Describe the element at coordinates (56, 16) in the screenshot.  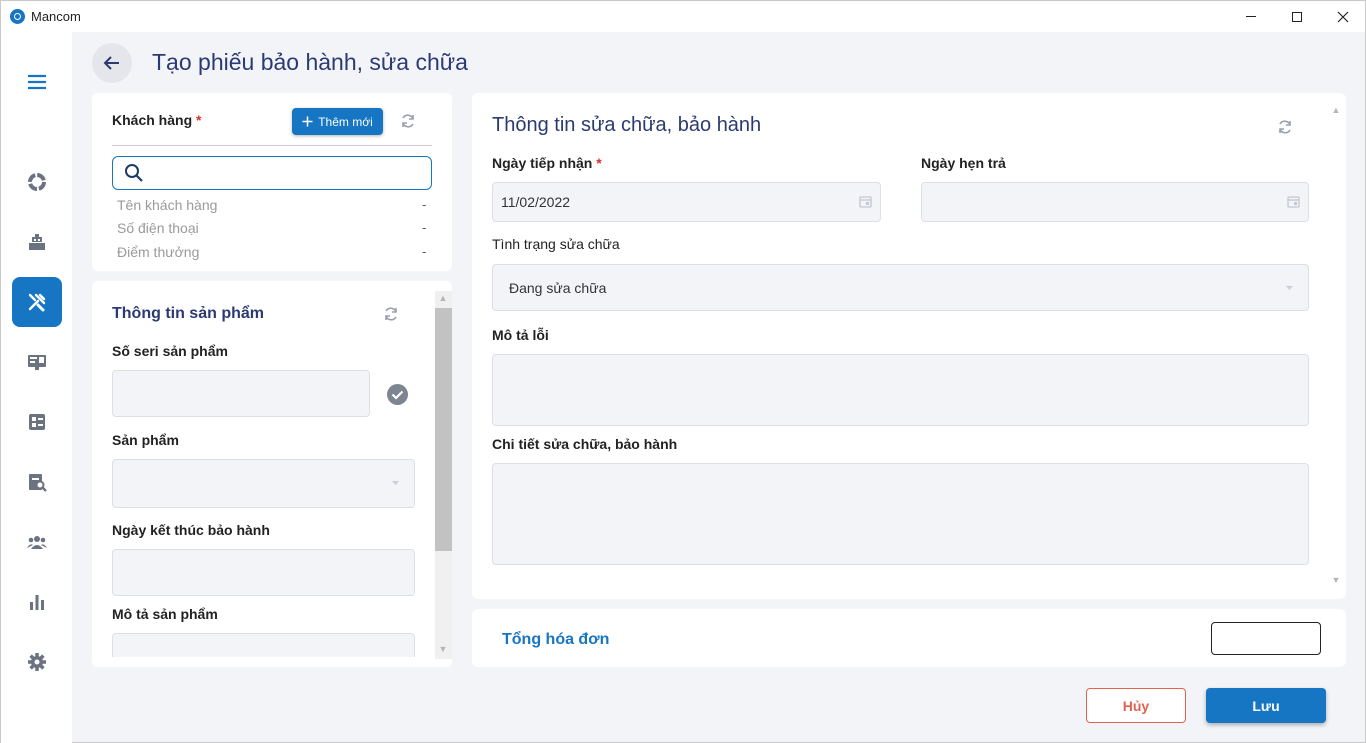
I see `app-title: Mancom` at that location.